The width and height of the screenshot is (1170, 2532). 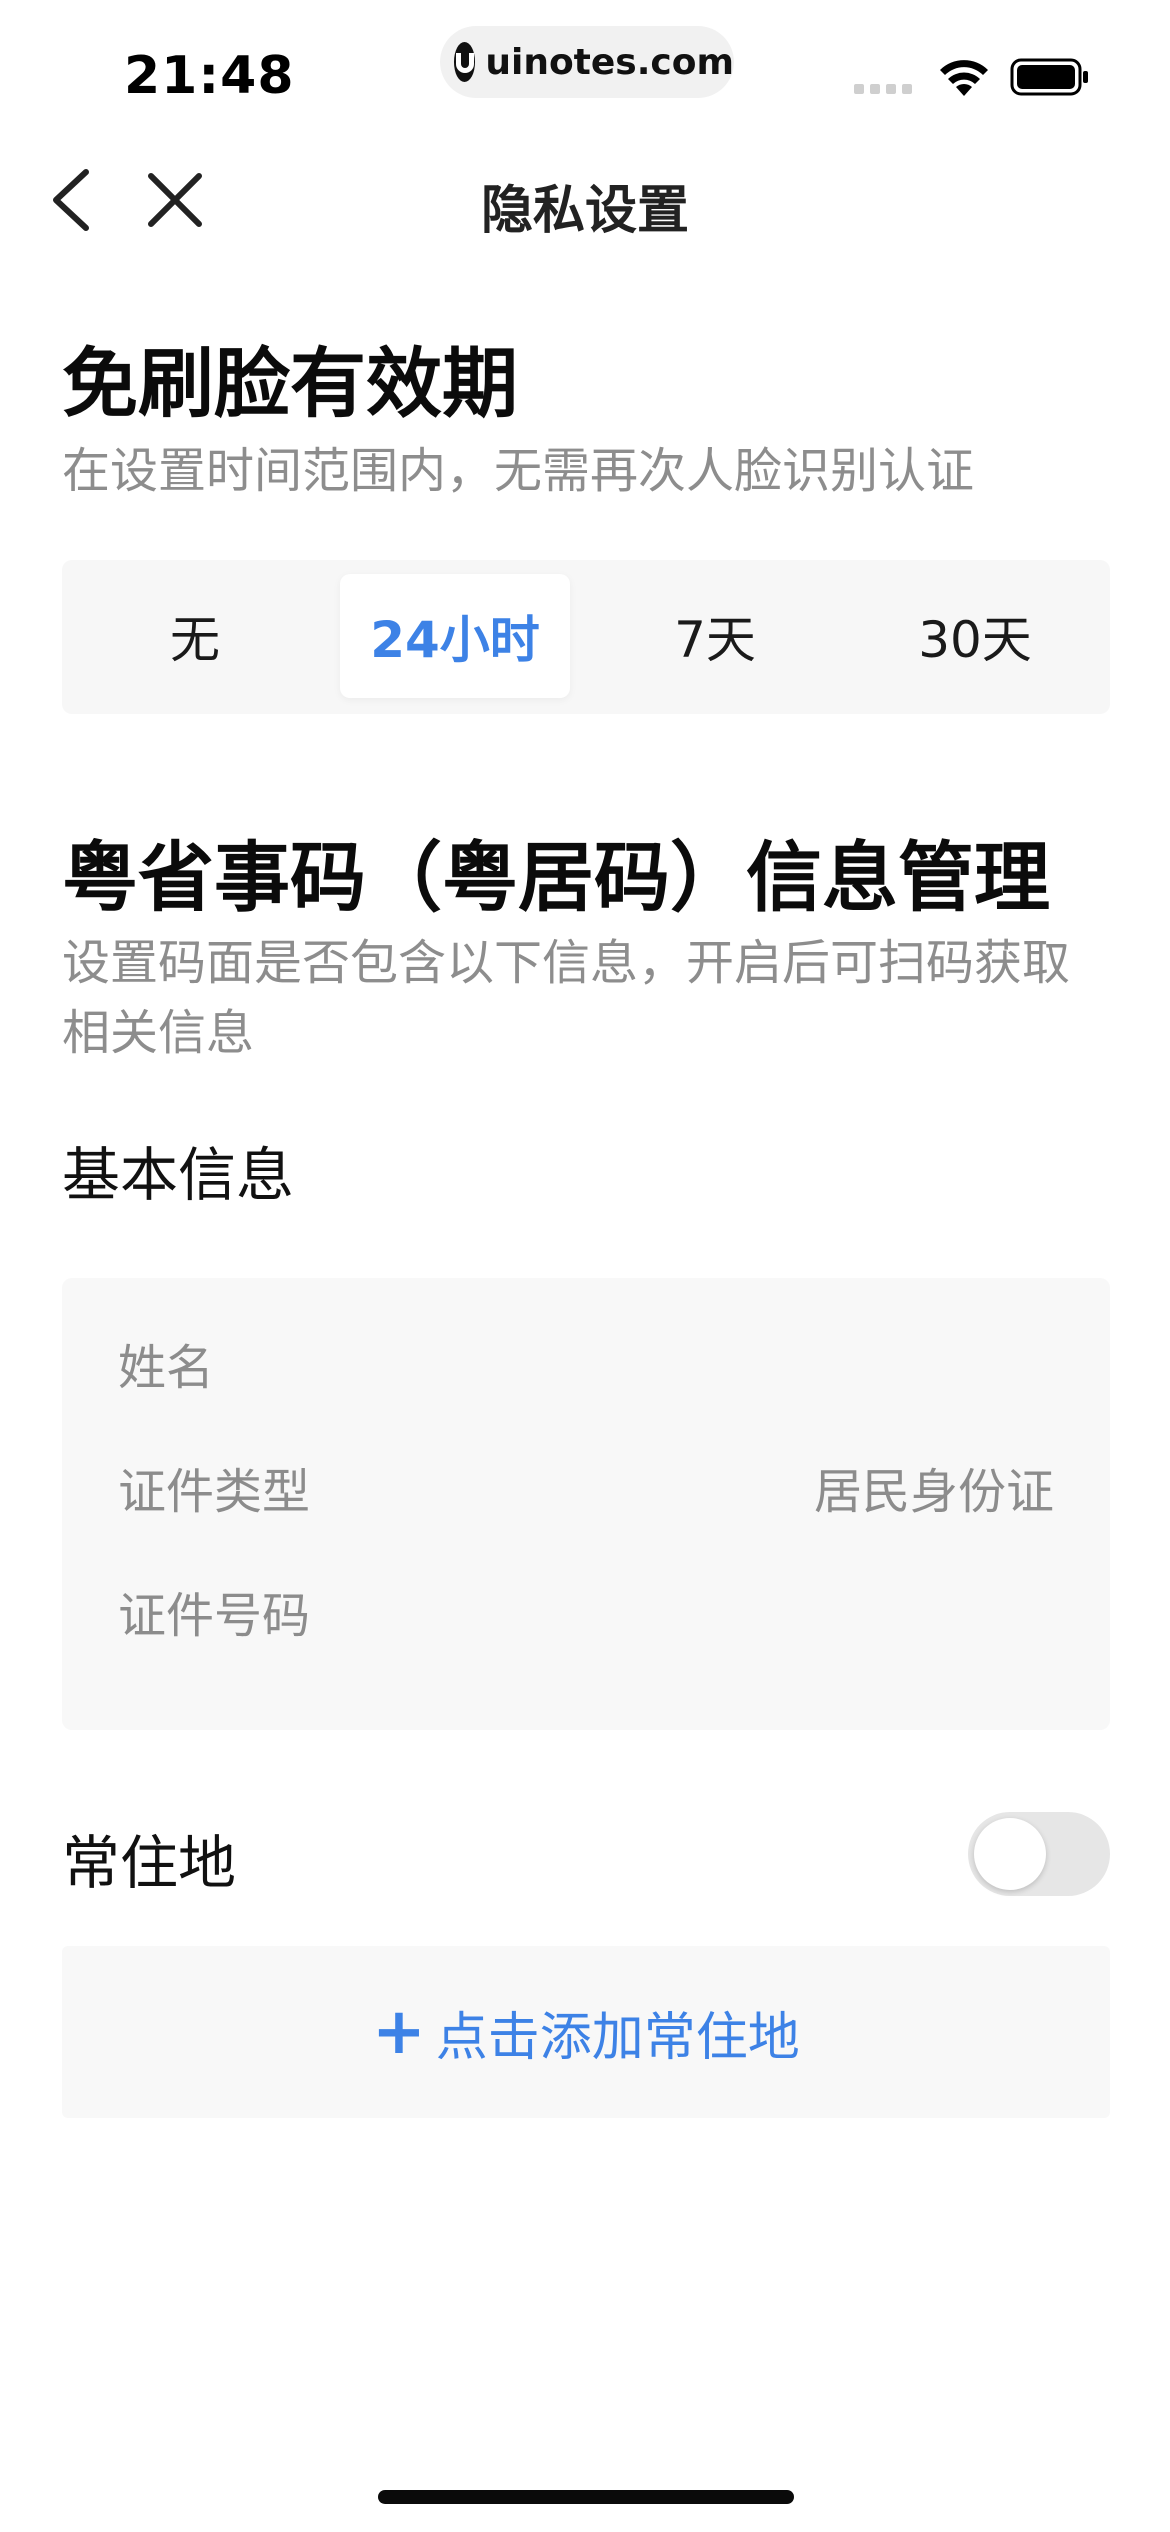 What do you see at coordinates (617, 2037) in the screenshot?
I see `add-residence-label: 点击添加常住地` at bounding box center [617, 2037].